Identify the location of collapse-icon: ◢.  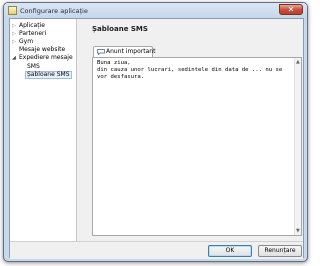
(15, 58).